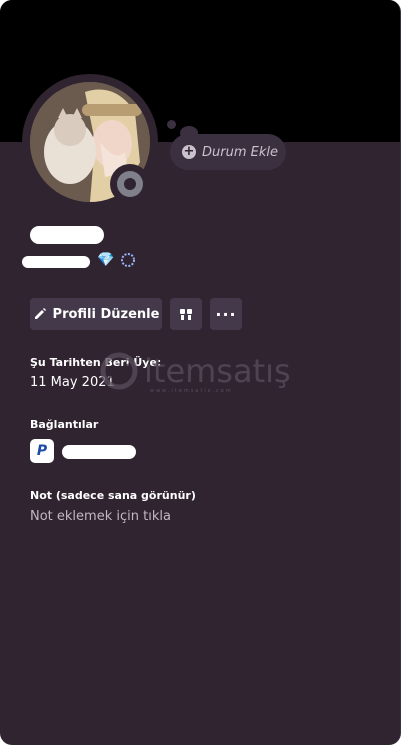 The height and width of the screenshot is (747, 403). Describe the element at coordinates (56, 262) in the screenshot. I see `username-redacted` at that location.